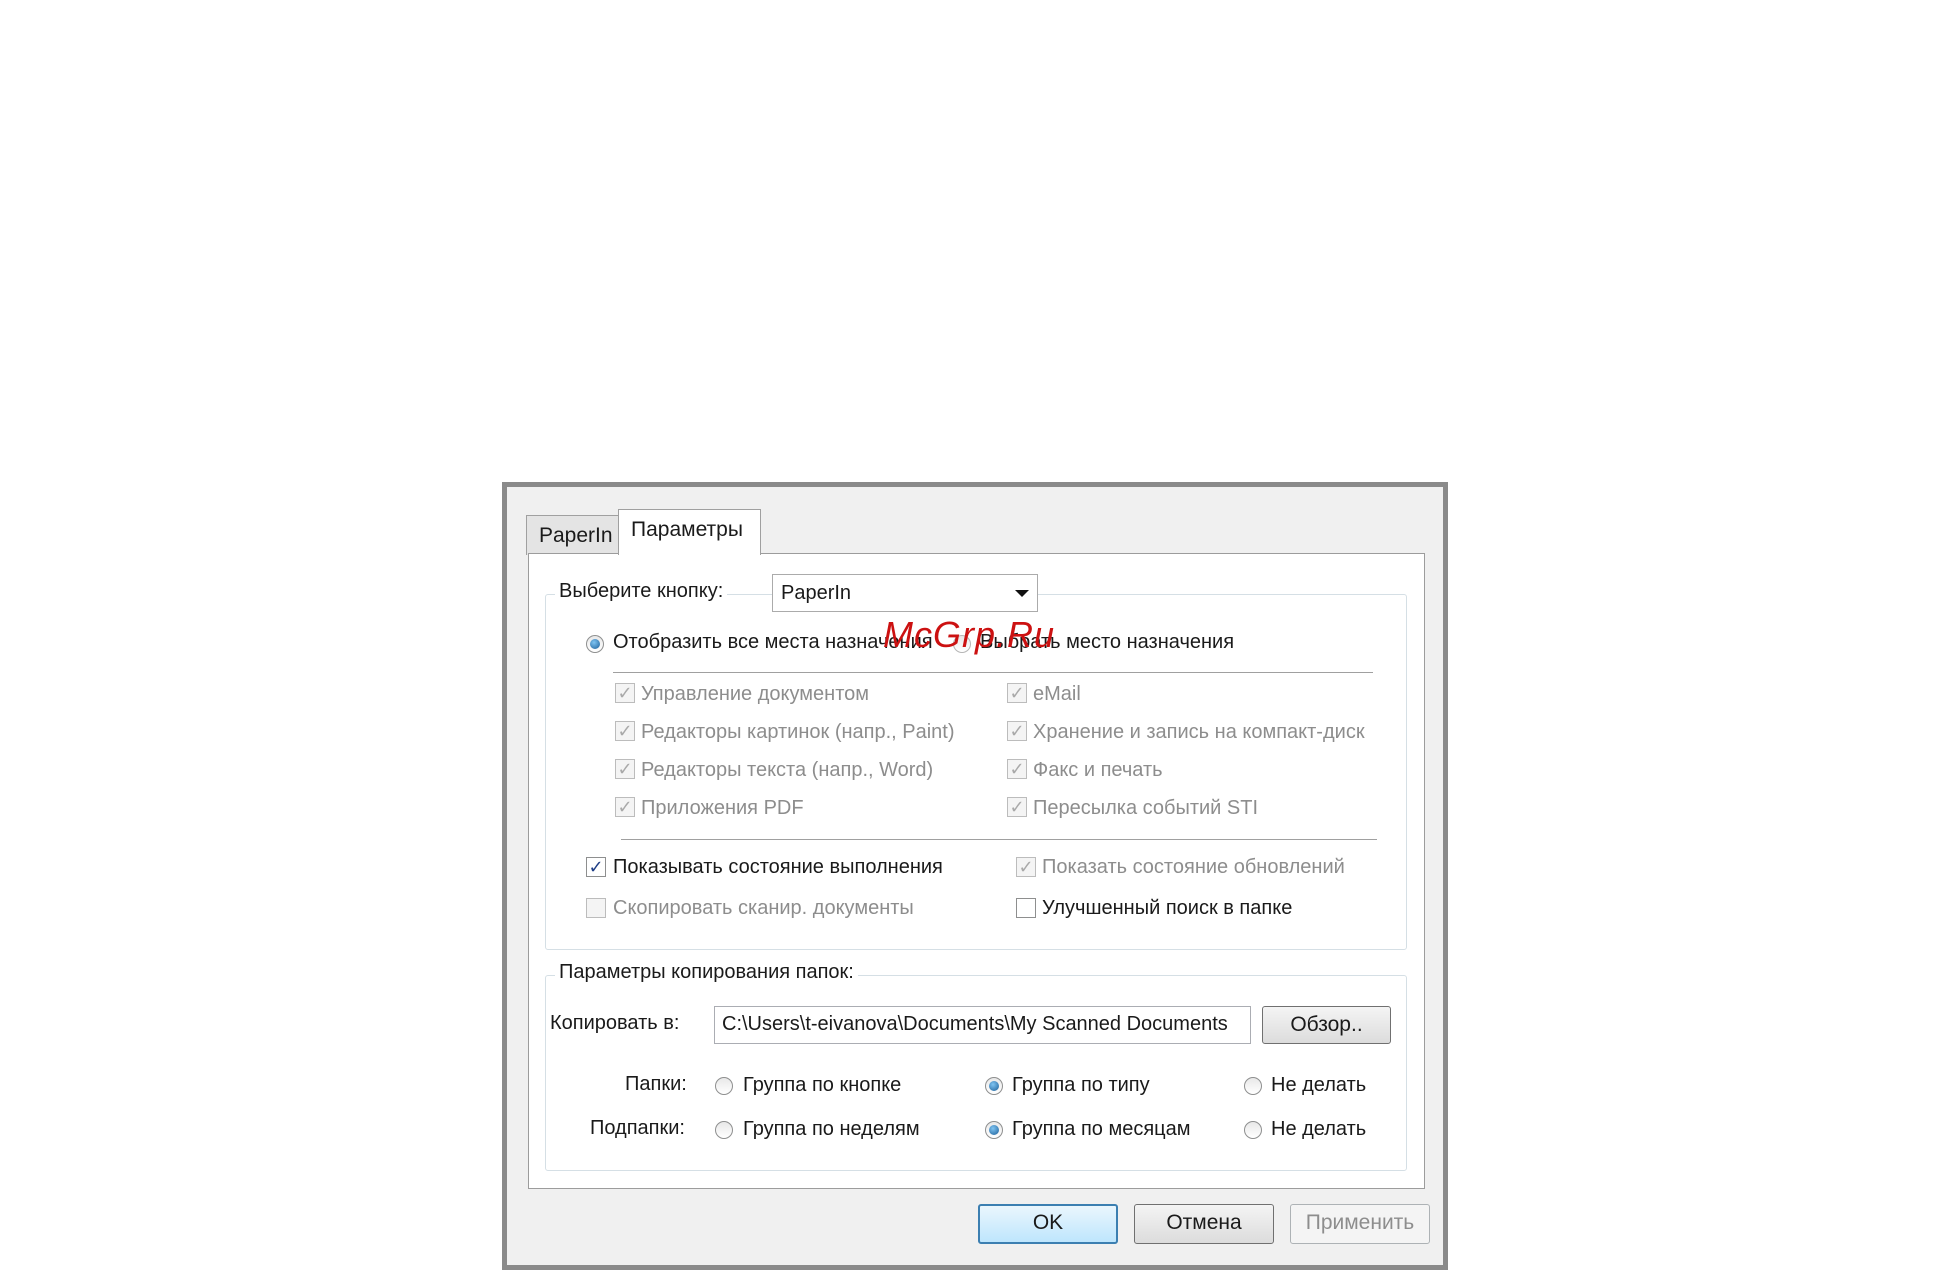 This screenshot has height=1270, width=1944. What do you see at coordinates (755, 694) in the screenshot?
I see `doc-management-label: Управление документом` at bounding box center [755, 694].